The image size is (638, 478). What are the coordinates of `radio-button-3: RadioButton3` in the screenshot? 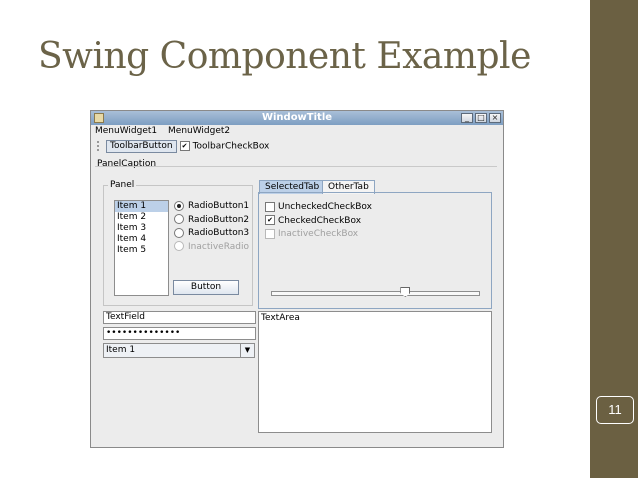 It's located at (211, 234).